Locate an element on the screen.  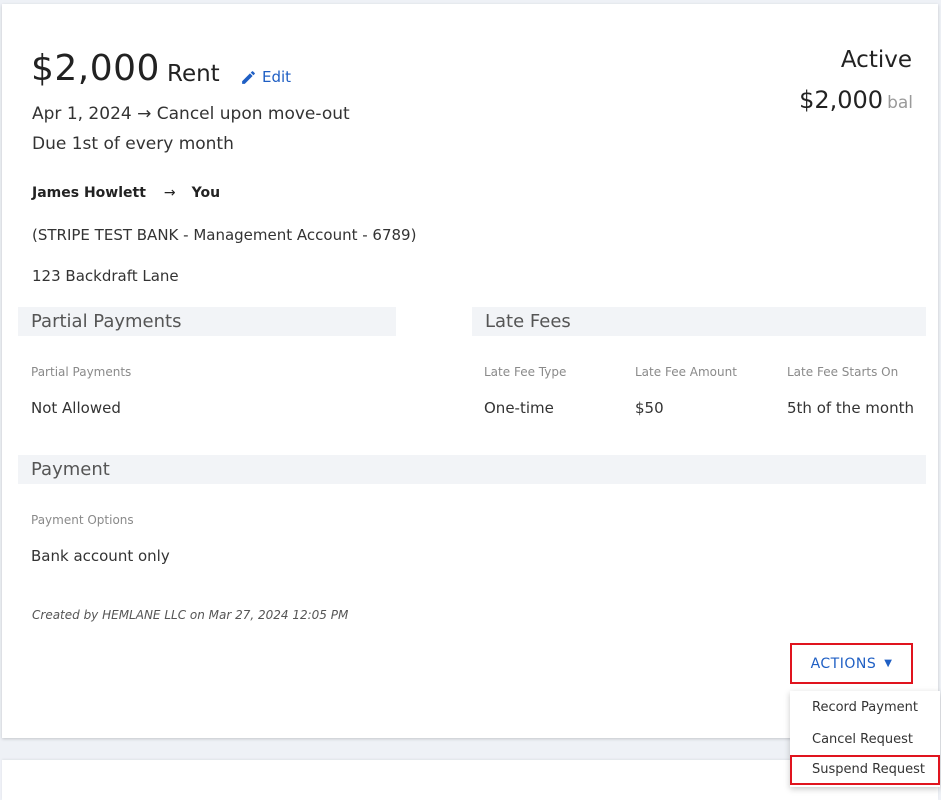
payee-name: You is located at coordinates (206, 193).